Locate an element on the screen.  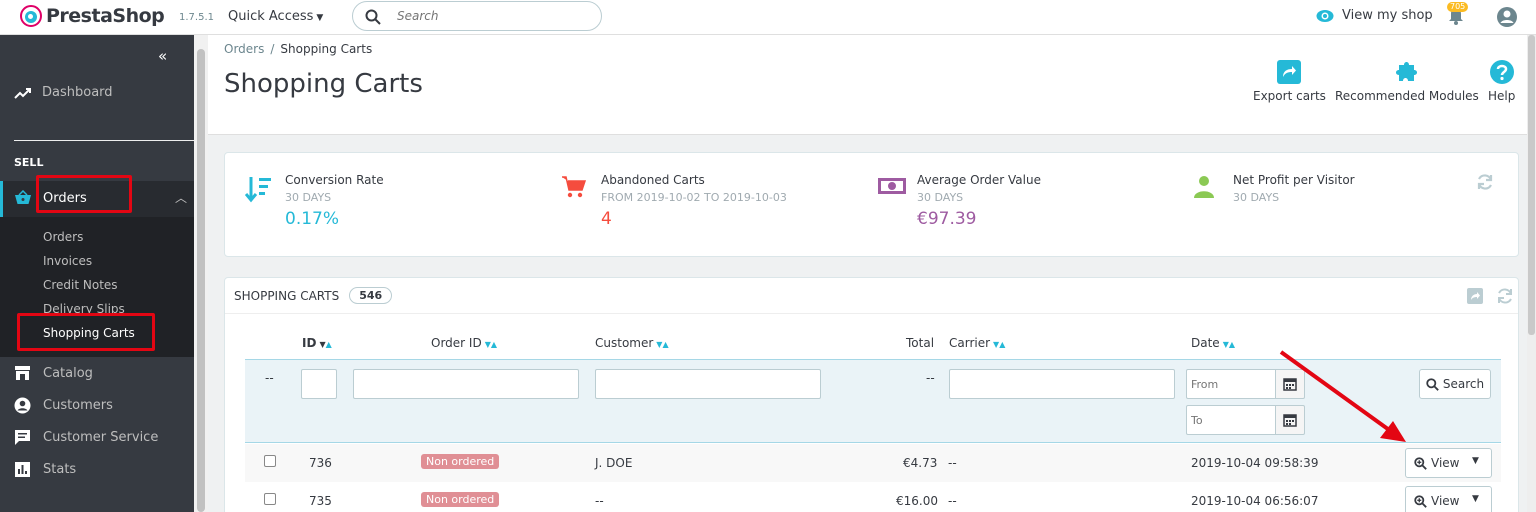
recommended-modules-button: Recommended Modules is located at coordinates (1407, 81).